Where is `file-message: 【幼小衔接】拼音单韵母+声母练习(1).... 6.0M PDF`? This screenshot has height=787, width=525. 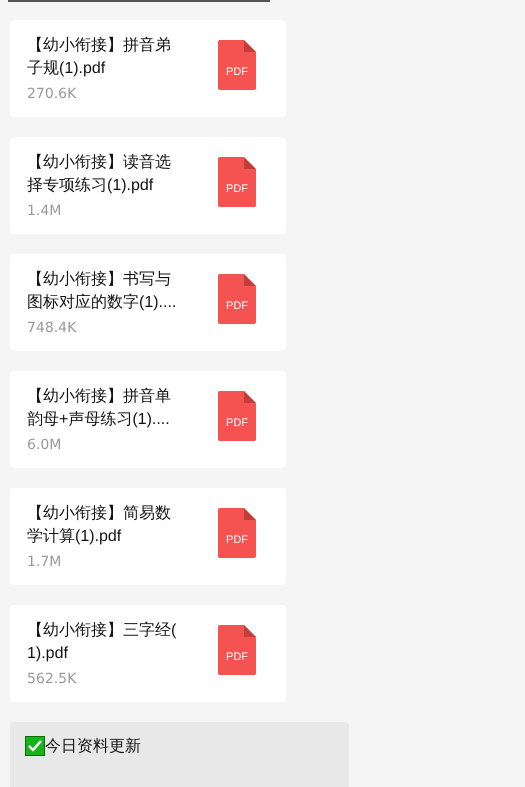
file-message: 【幼小衔接】拼音单韵母+声母练习(1).... 6.0M PDF is located at coordinates (148, 419).